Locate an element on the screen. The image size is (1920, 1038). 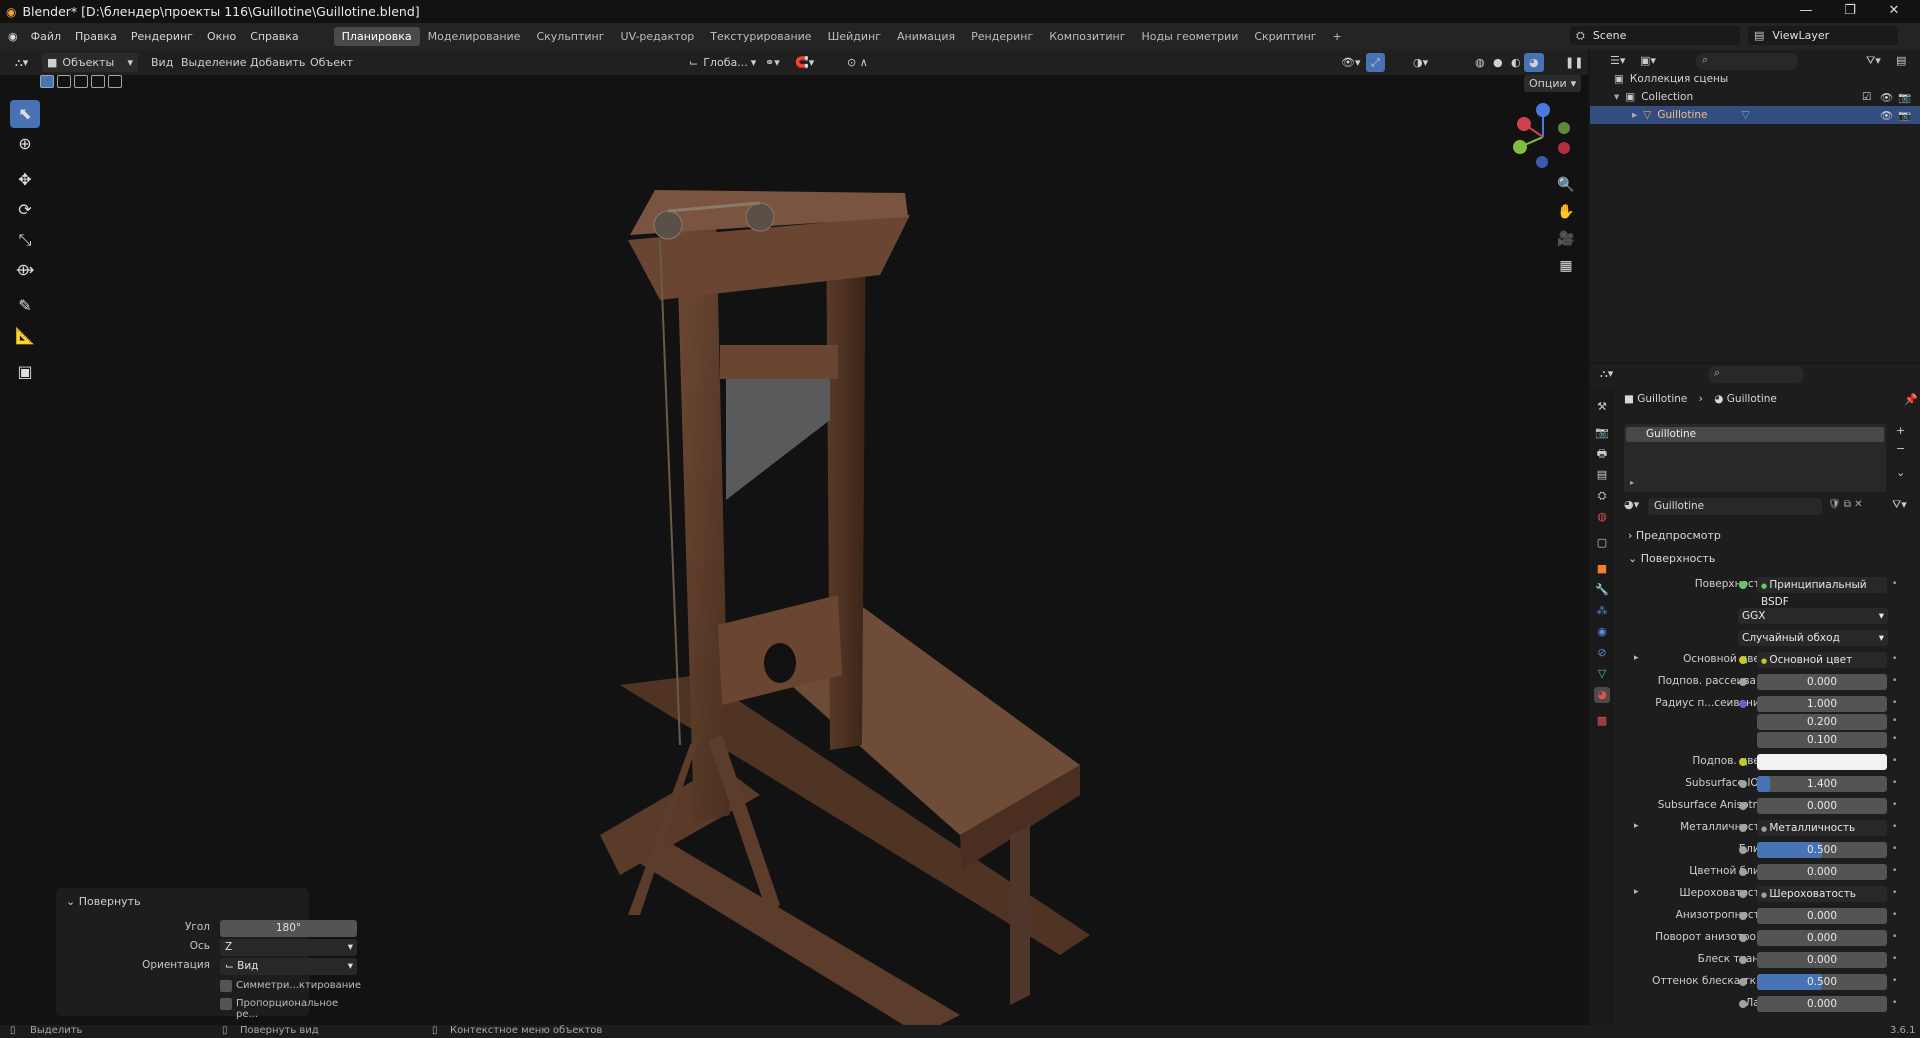
expand-arrow-icon: ▸ is located at coordinates (1632, 482).